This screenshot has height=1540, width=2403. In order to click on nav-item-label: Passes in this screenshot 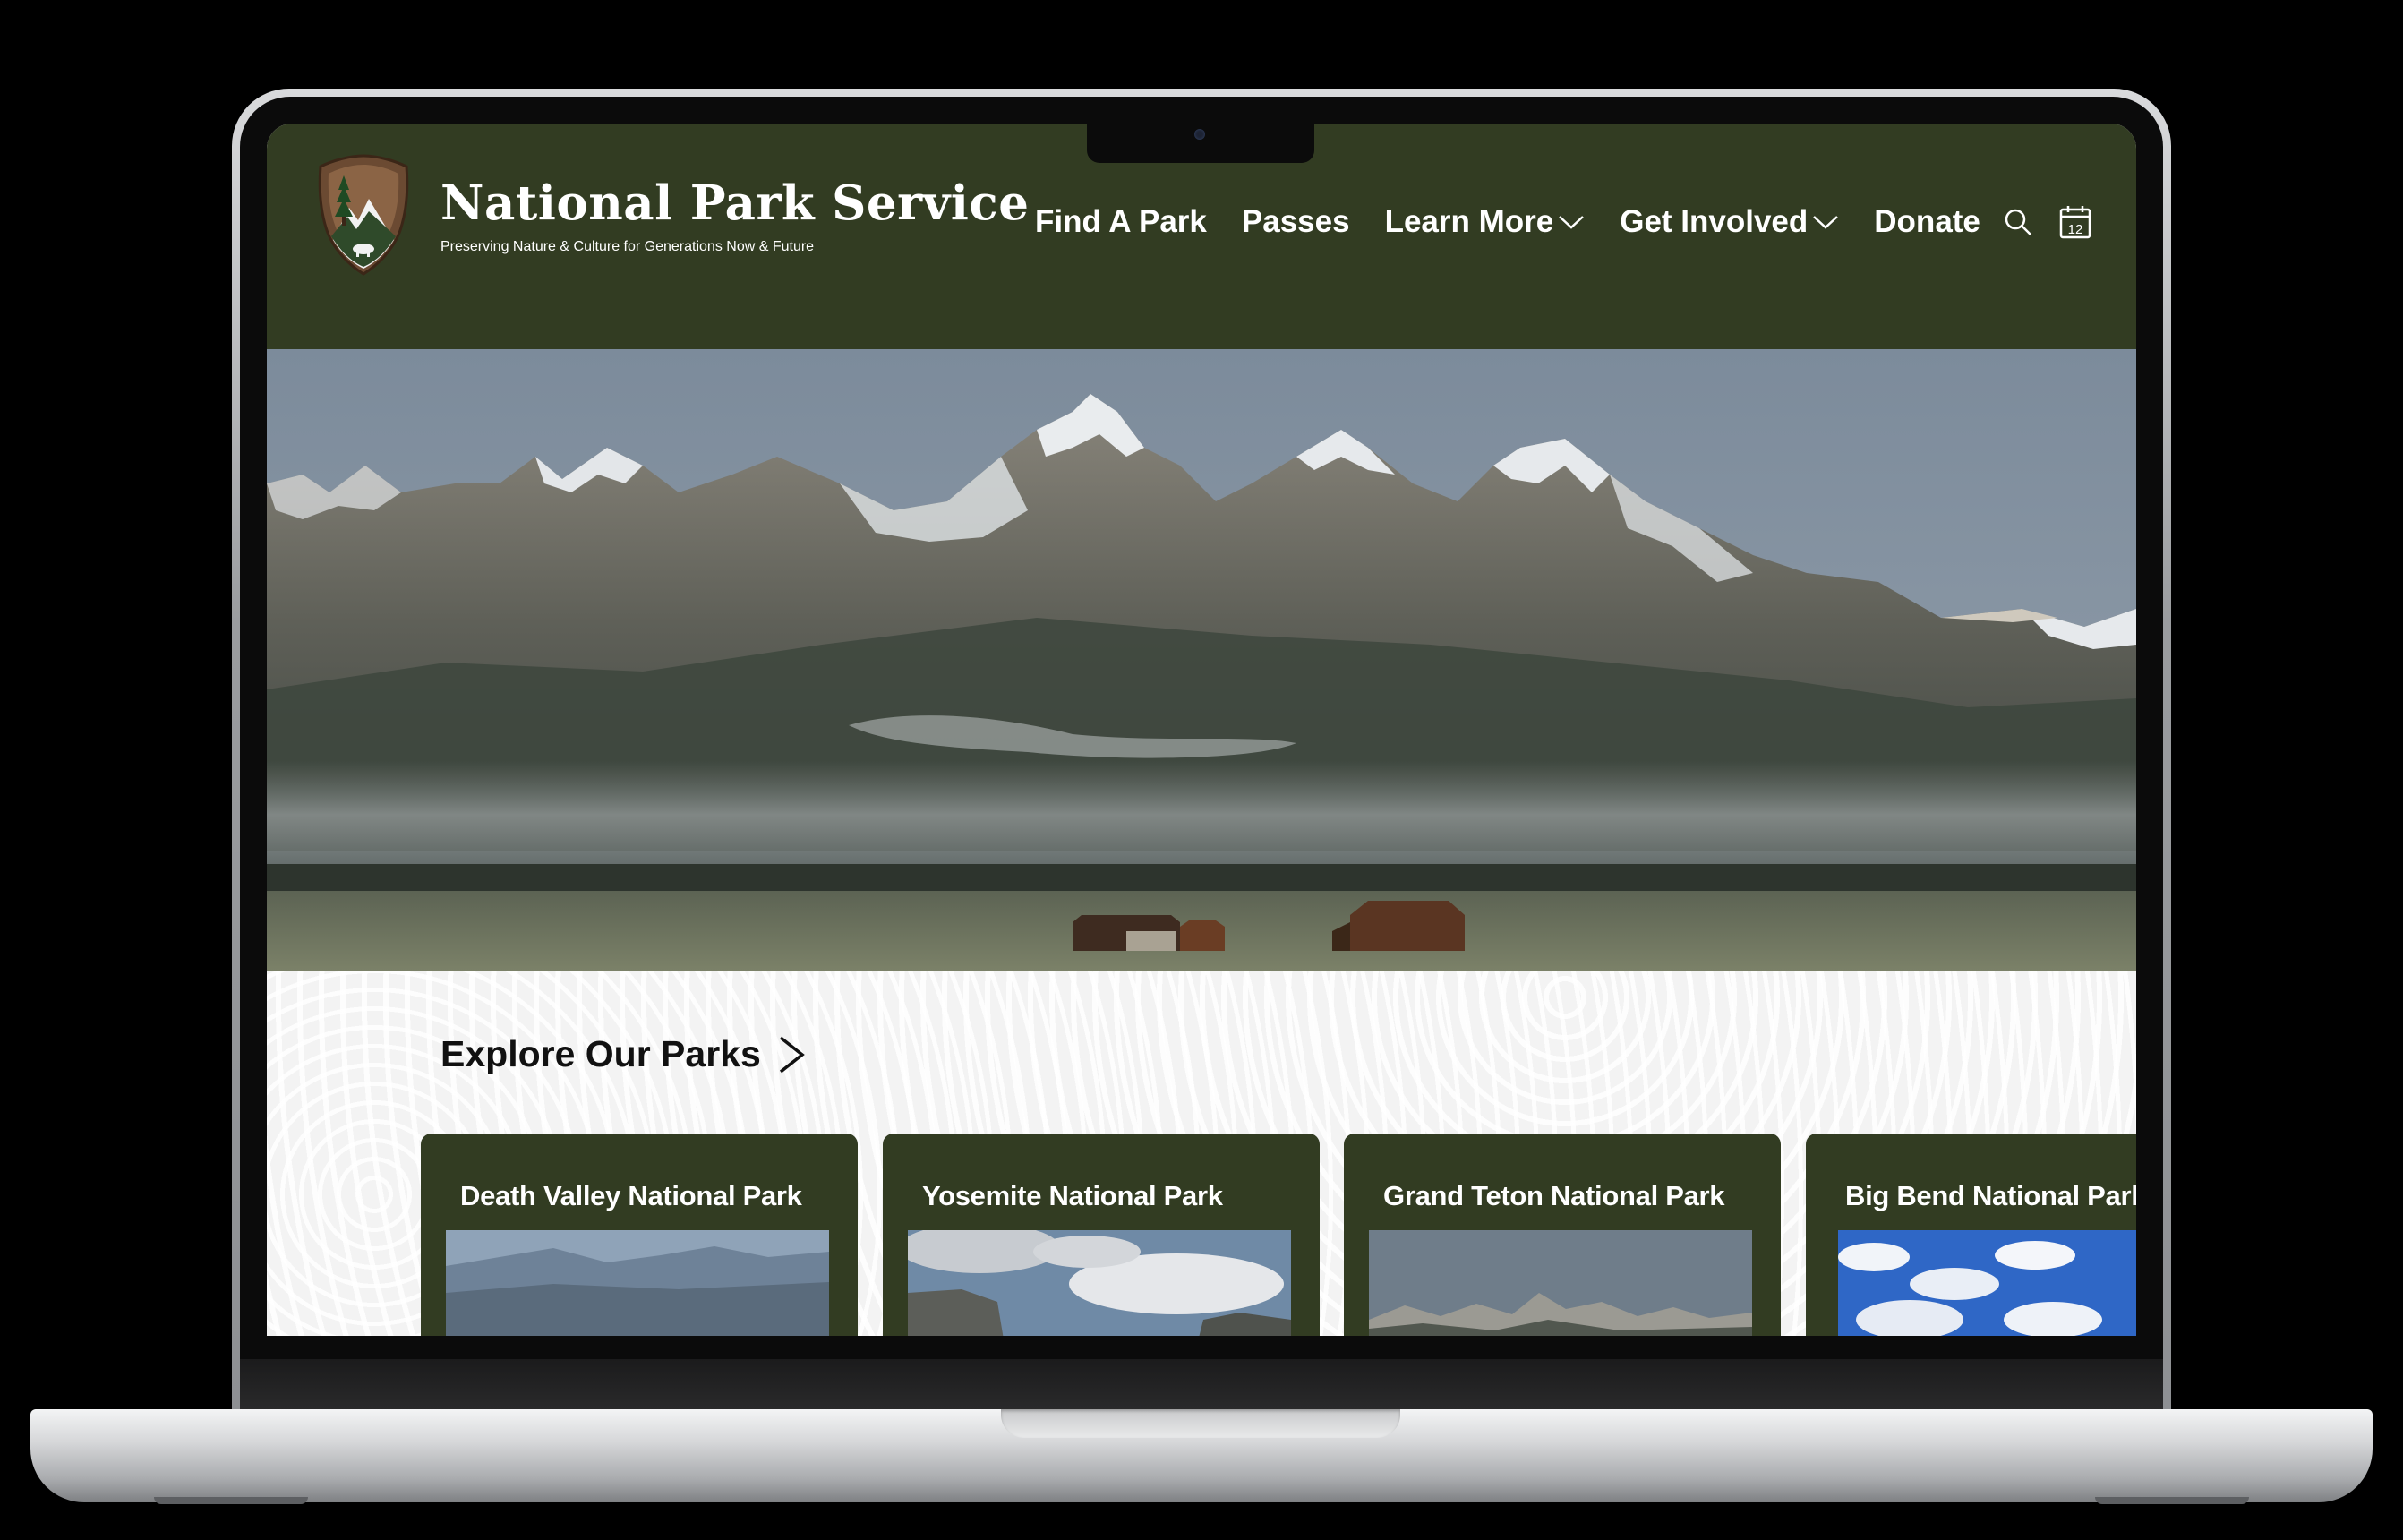, I will do `click(1295, 221)`.